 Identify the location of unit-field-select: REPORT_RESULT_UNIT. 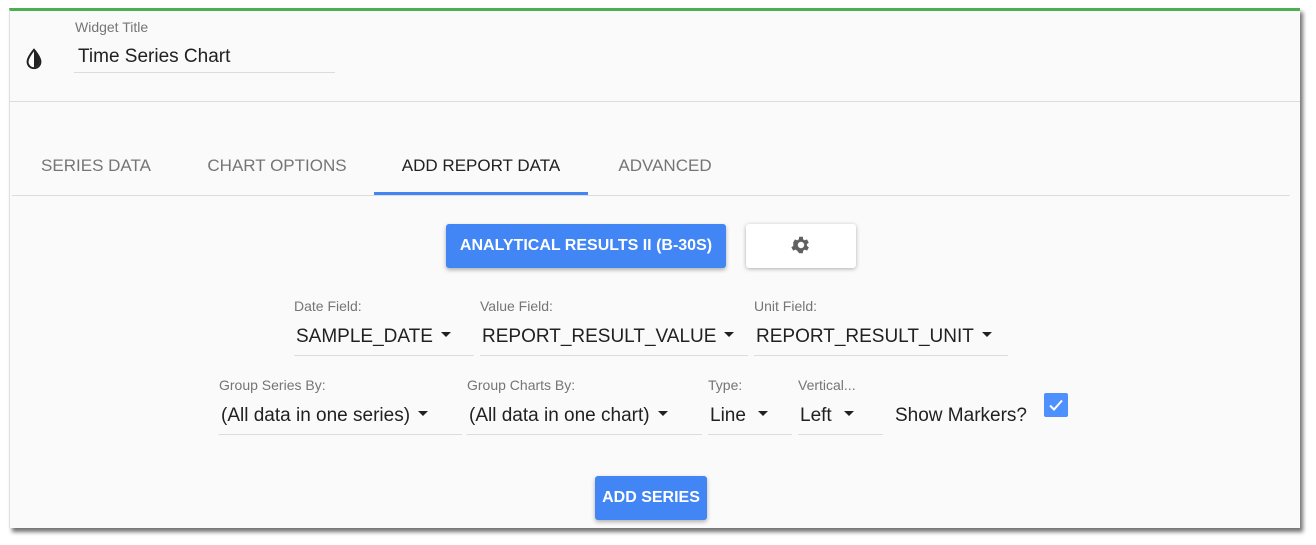
(881, 341).